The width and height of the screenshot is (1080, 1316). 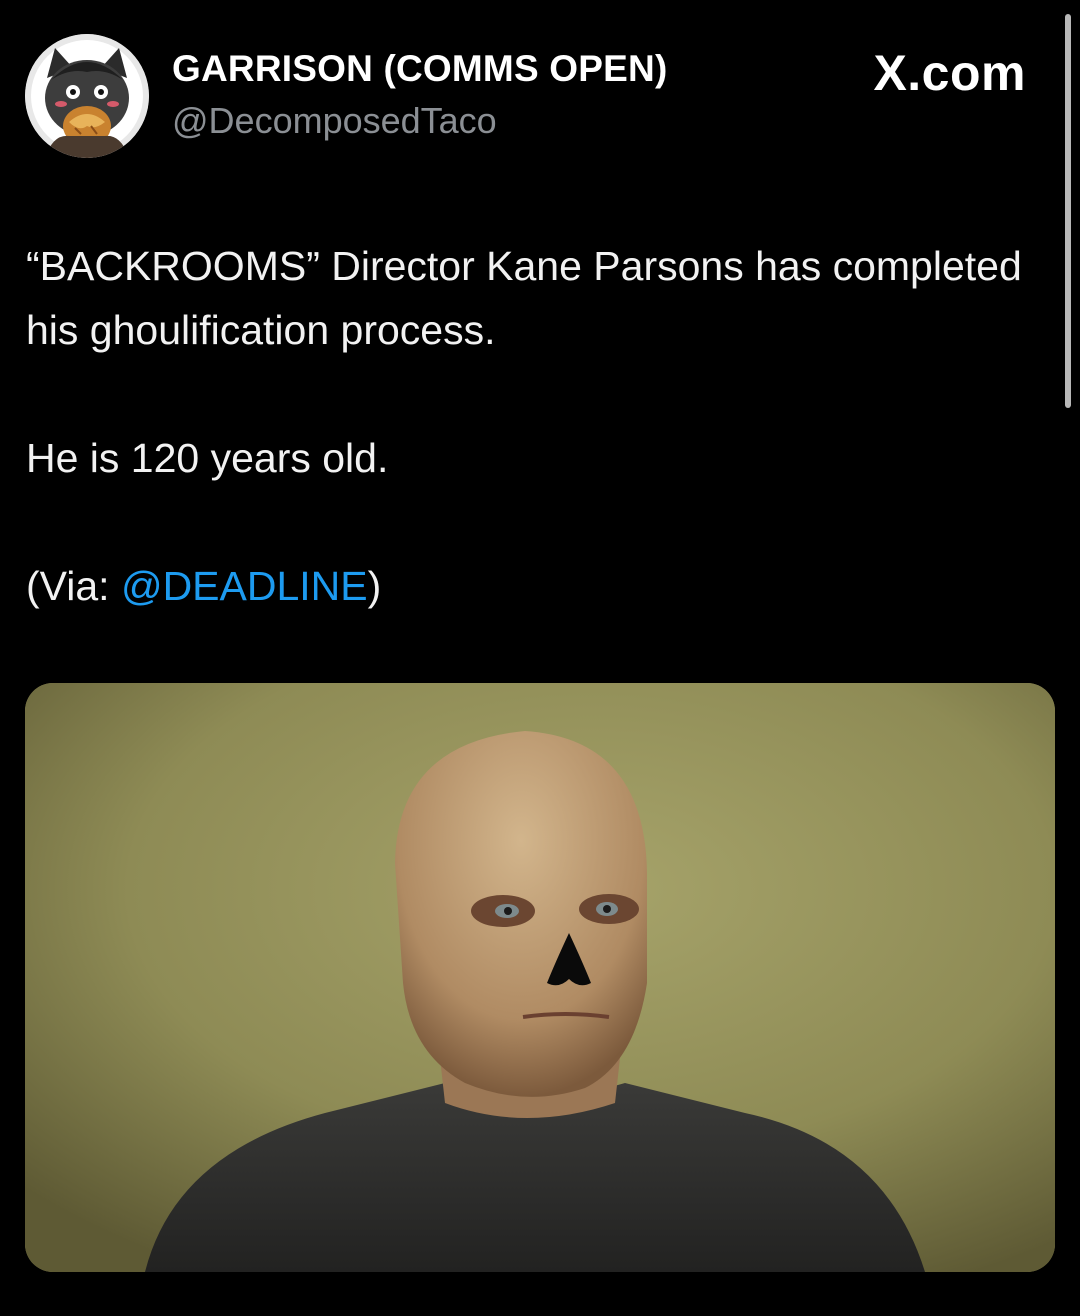 I want to click on via-prefix: (Via:, so click(x=73, y=586).